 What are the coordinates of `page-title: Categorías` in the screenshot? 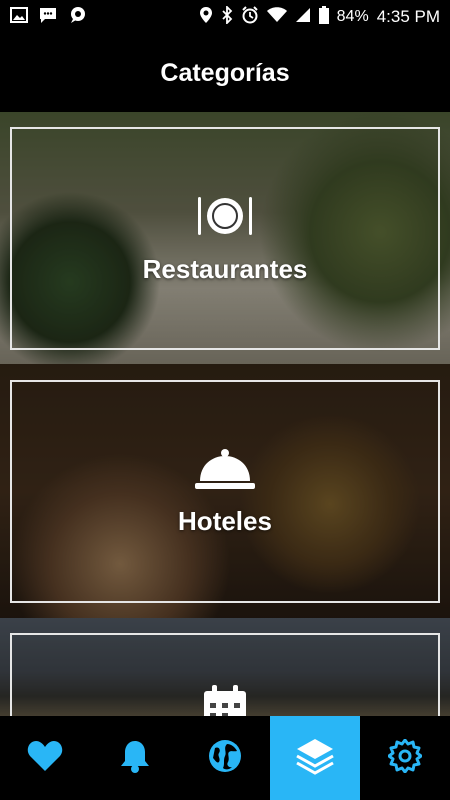 It's located at (225, 72).